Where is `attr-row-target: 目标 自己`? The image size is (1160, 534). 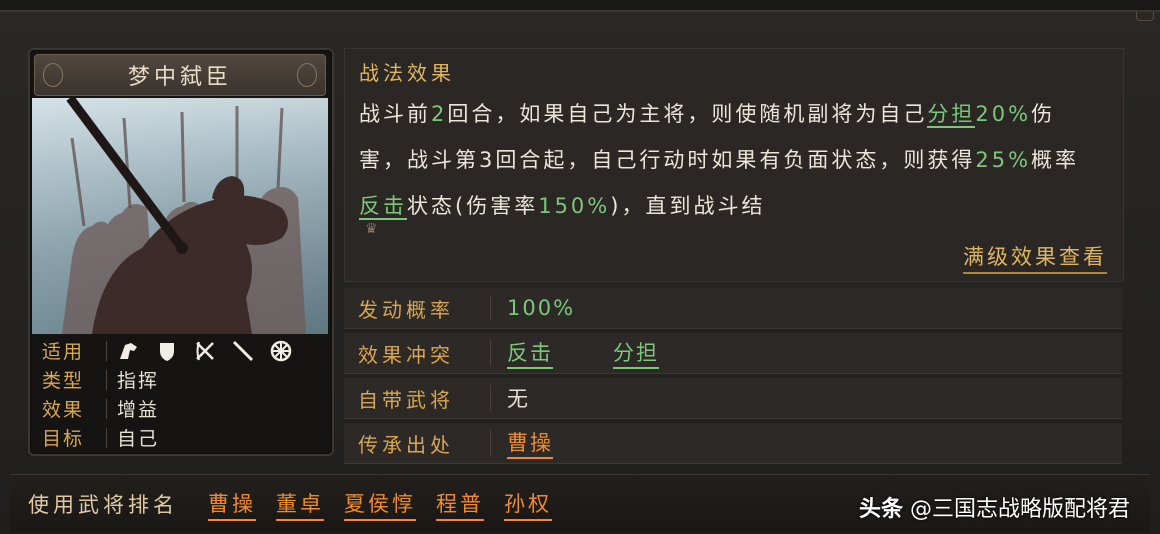 attr-row-target: 目标 自己 is located at coordinates (181, 437).